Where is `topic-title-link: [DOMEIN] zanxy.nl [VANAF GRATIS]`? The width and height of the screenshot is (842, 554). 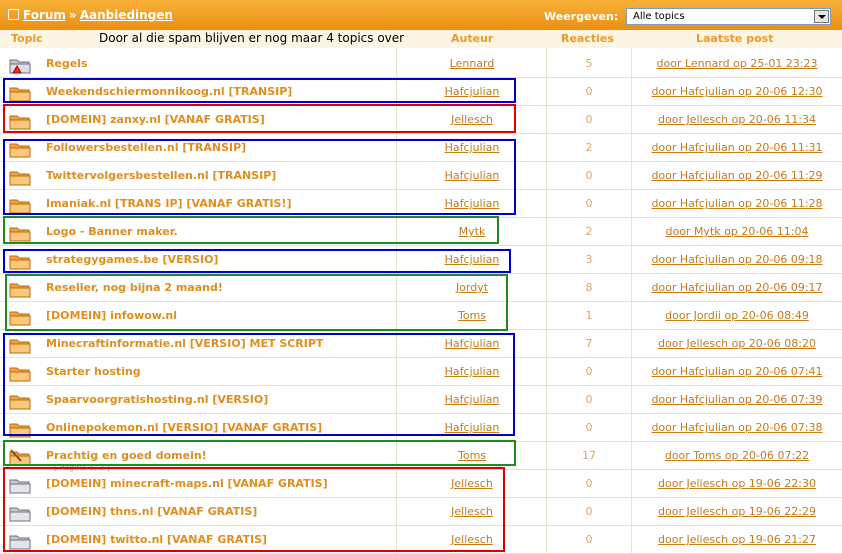 topic-title-link: [DOMEIN] zanxy.nl [VANAF GRATIS] is located at coordinates (155, 119).